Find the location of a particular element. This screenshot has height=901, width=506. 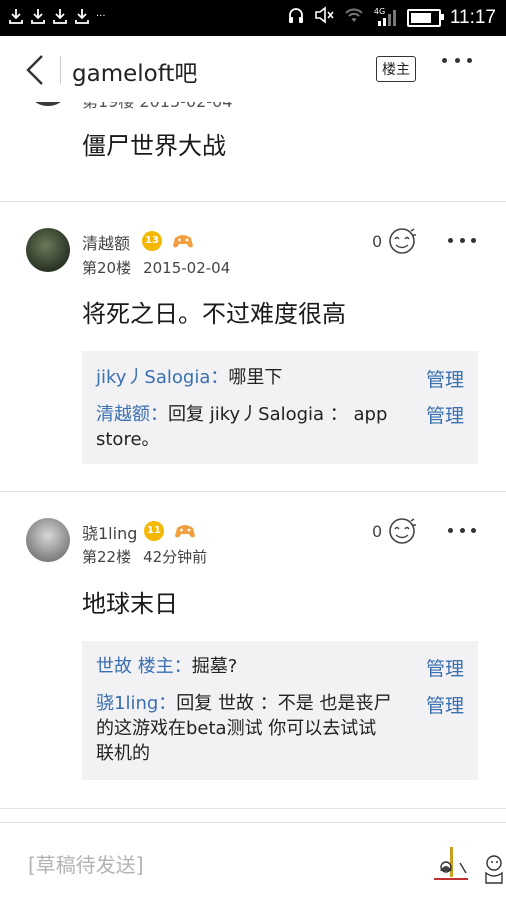

system-icons: 4G 11:17 is located at coordinates (391, 17).